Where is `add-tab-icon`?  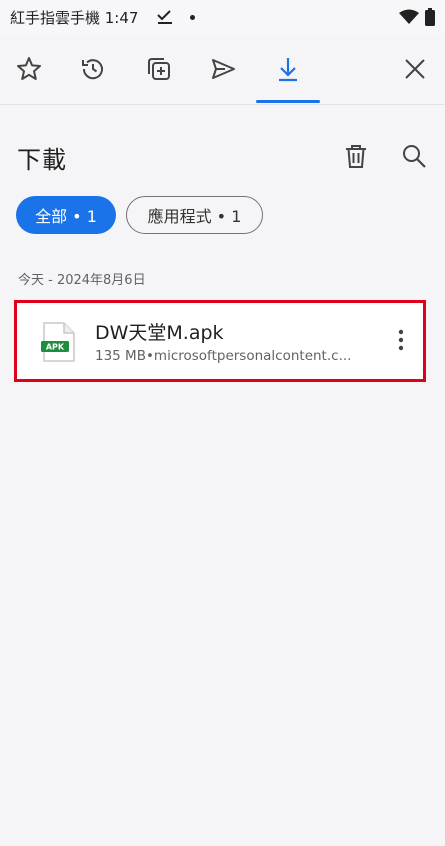 add-tab-icon is located at coordinates (159, 69).